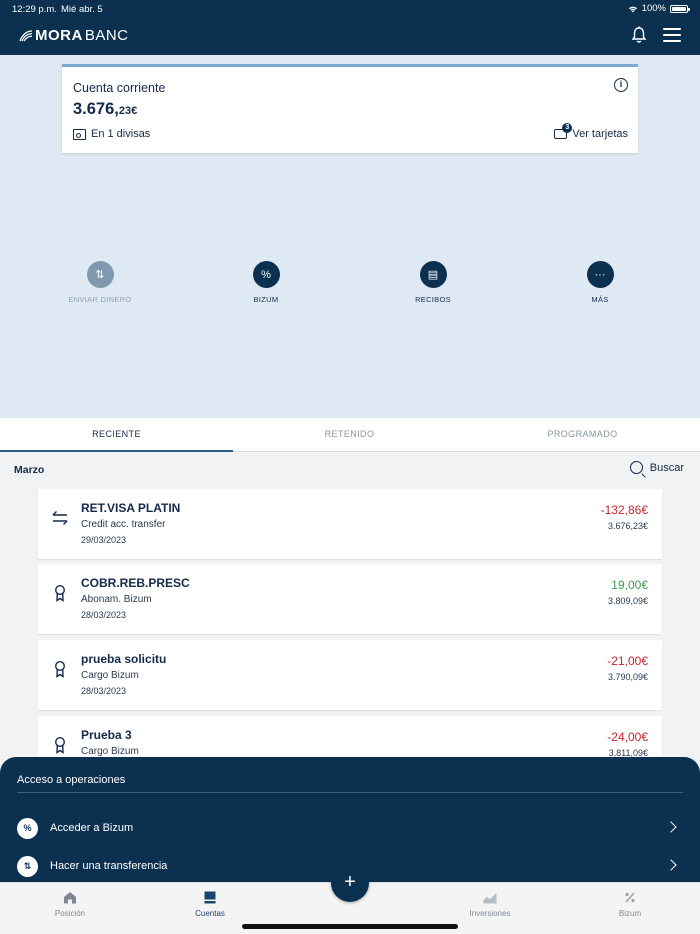 This screenshot has height=934, width=700. What do you see at coordinates (350, 27) in the screenshot?
I see `app-header: 12:29 p.m. Mié abr. 5 100% MORA BANC` at bounding box center [350, 27].